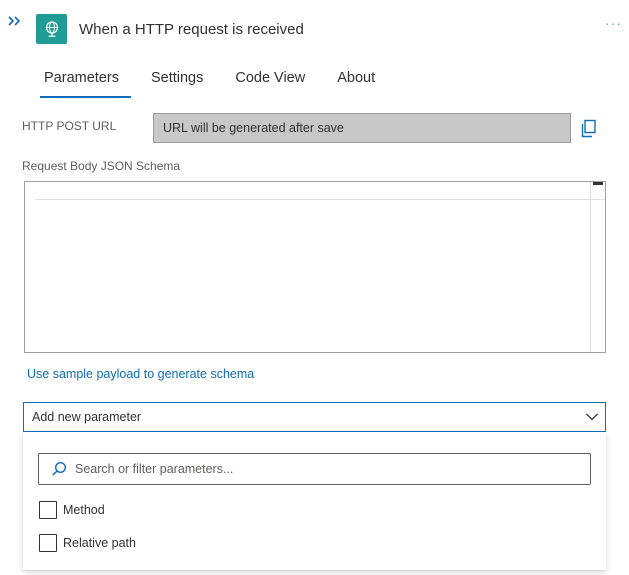 This screenshot has width=629, height=575. What do you see at coordinates (191, 29) in the screenshot?
I see `trigger-title: When a HTTP request is received` at bounding box center [191, 29].